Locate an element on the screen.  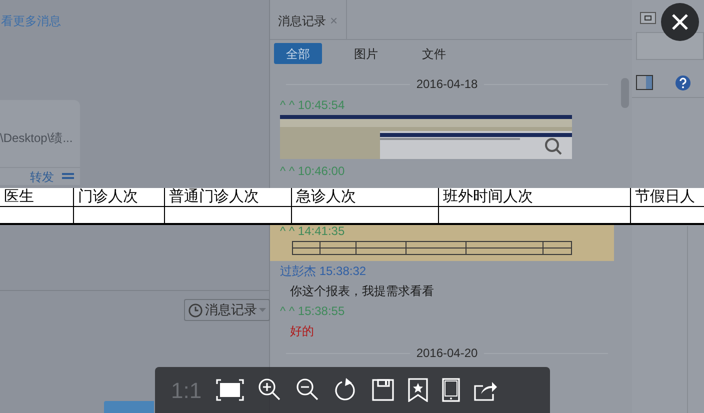
table-header-cell: 节假日人 is located at coordinates (667, 197).